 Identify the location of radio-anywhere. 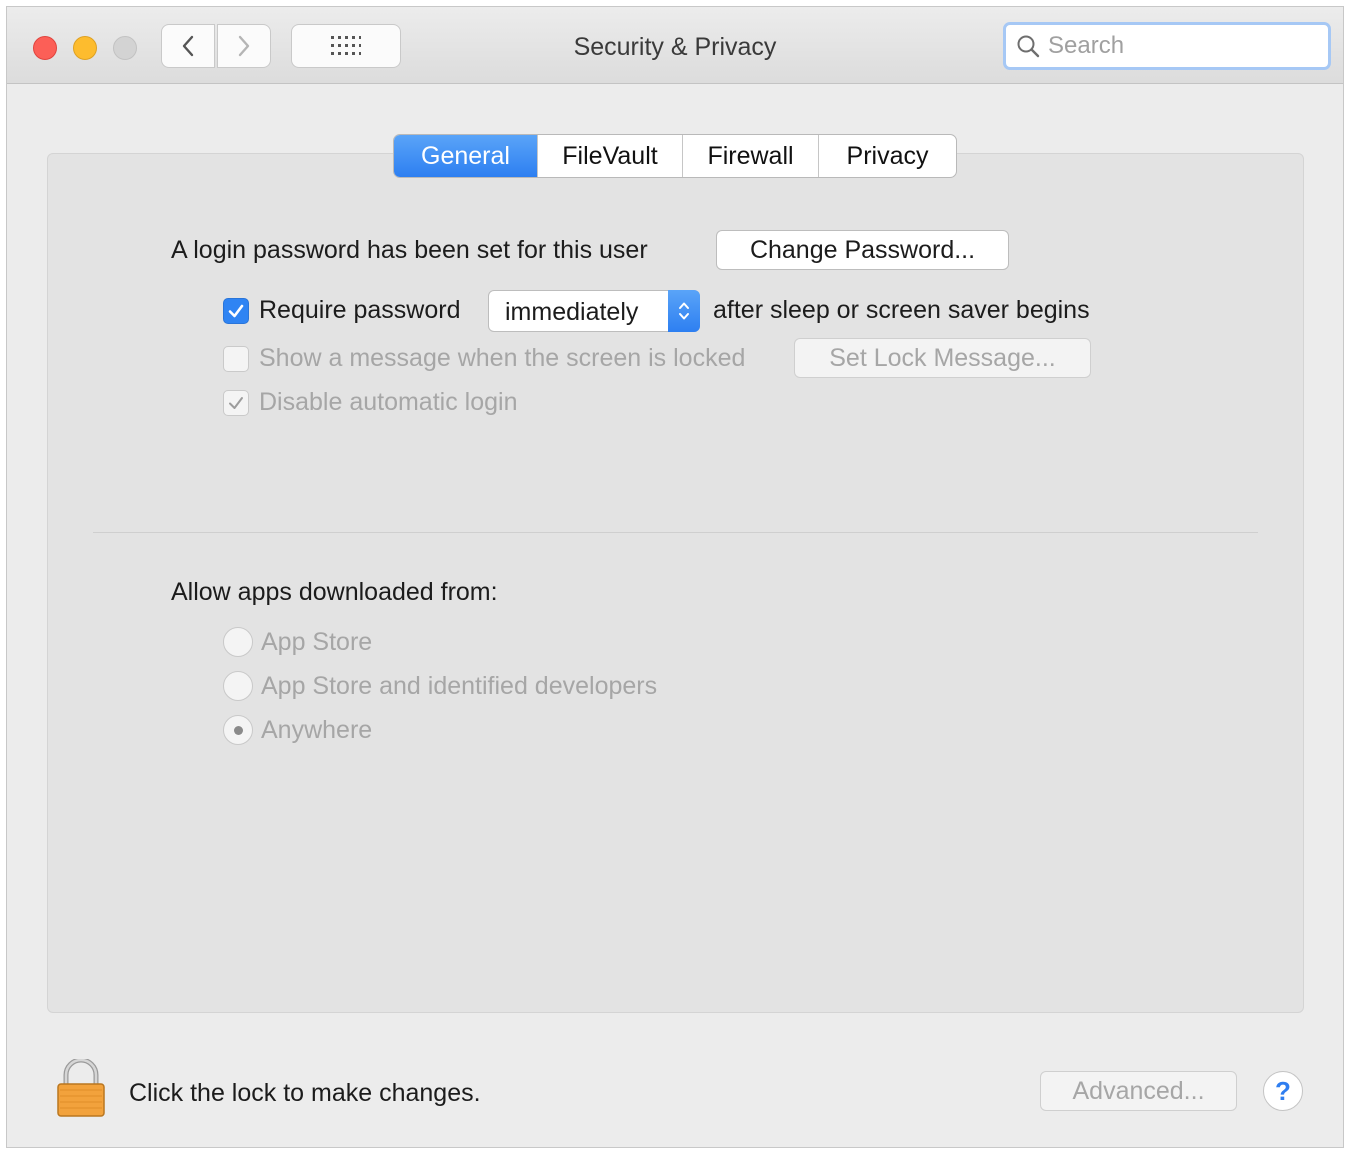
(238, 730).